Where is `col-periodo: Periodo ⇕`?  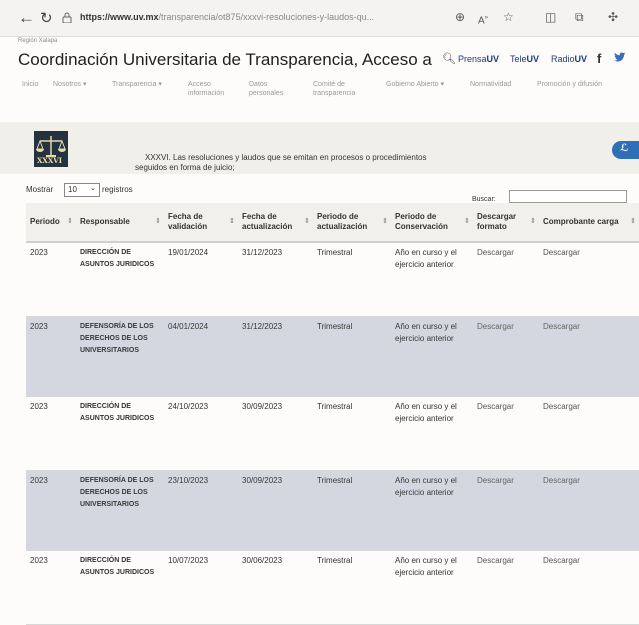
col-periodo: Periodo ⇕ is located at coordinates (51, 223).